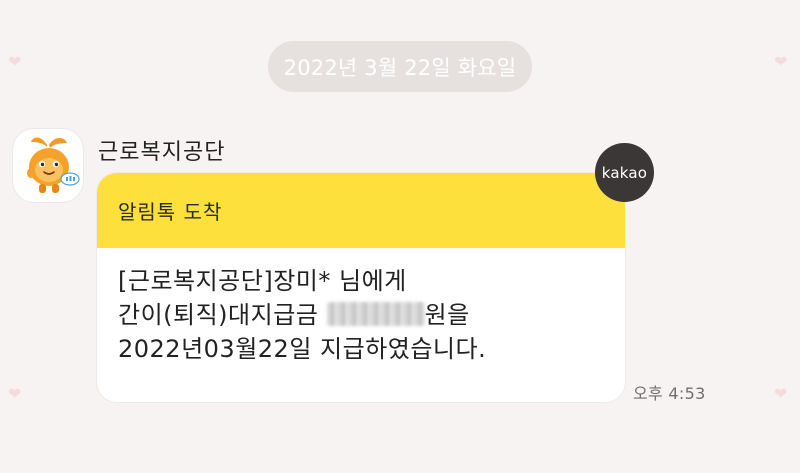  Describe the element at coordinates (53, 165) in the screenshot. I see `mascot-icon` at that location.